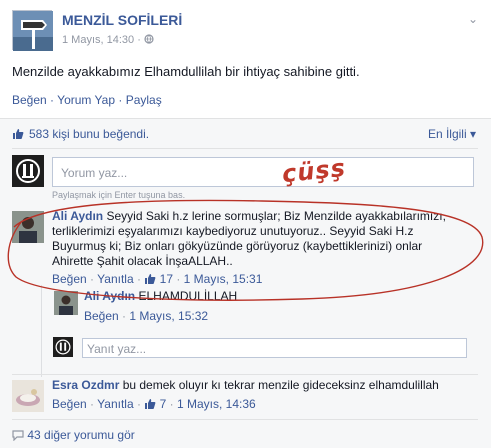  What do you see at coordinates (85, 385) in the screenshot?
I see `comment-author: Esra Ozdmr` at bounding box center [85, 385].